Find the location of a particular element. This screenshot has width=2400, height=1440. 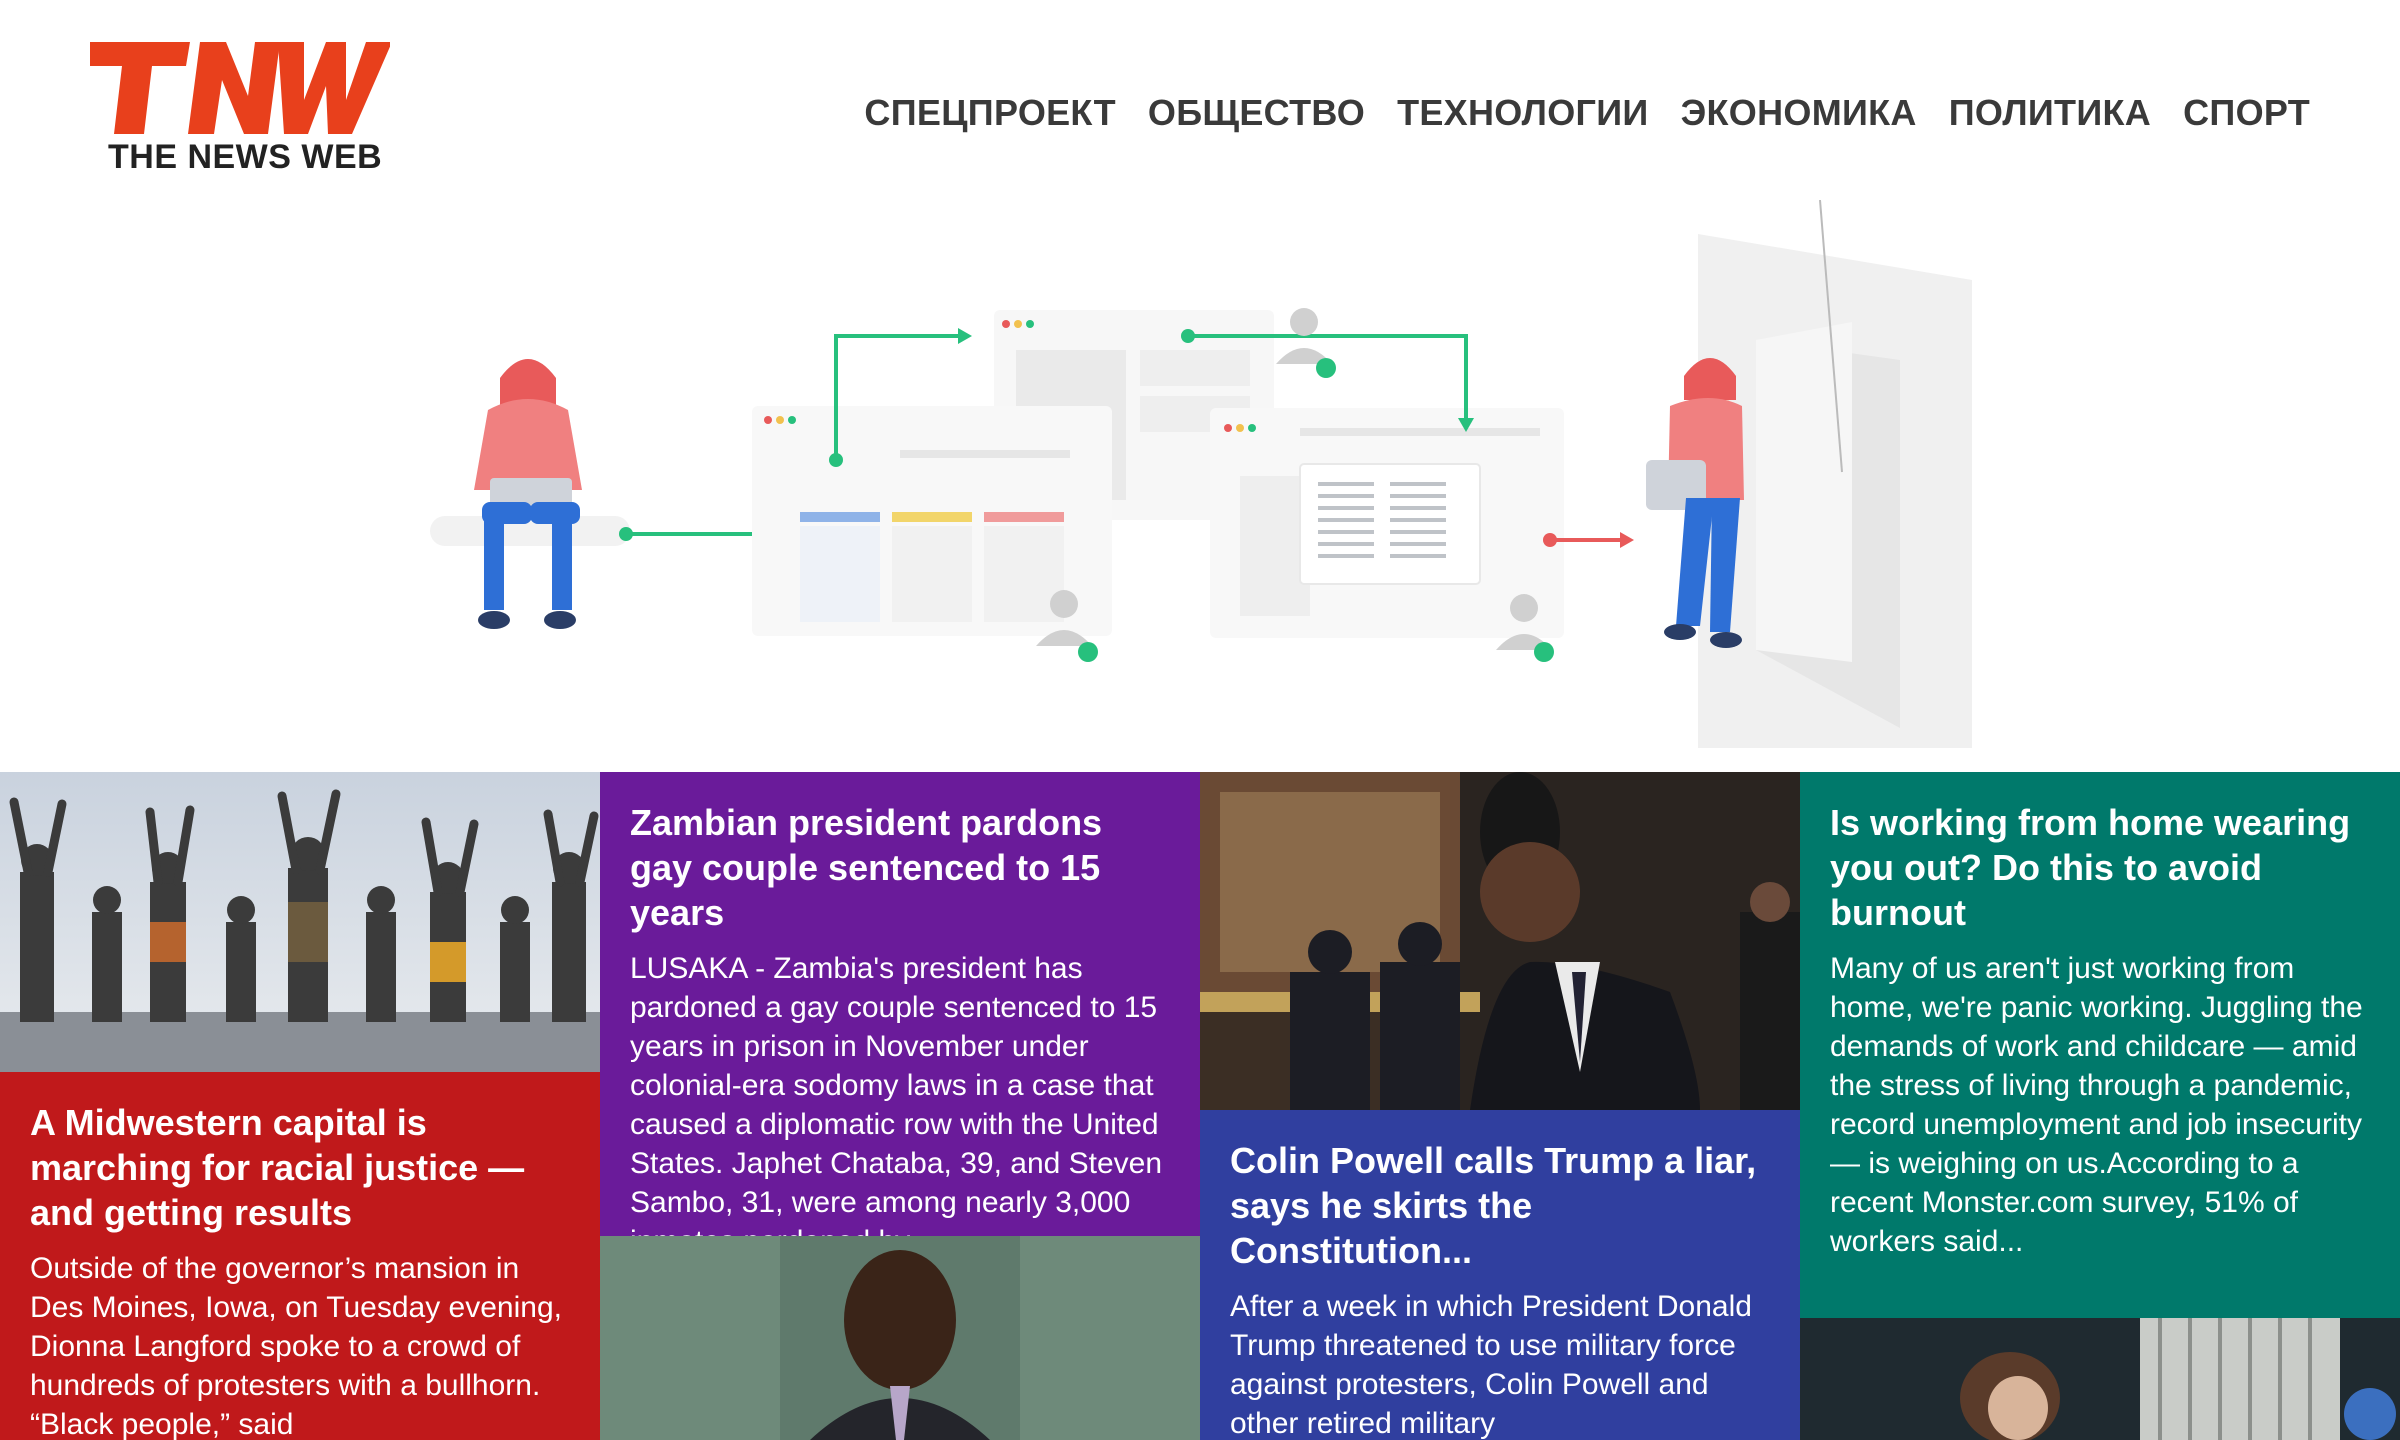

site-logo: THE NEWS WEB is located at coordinates (245, 113).